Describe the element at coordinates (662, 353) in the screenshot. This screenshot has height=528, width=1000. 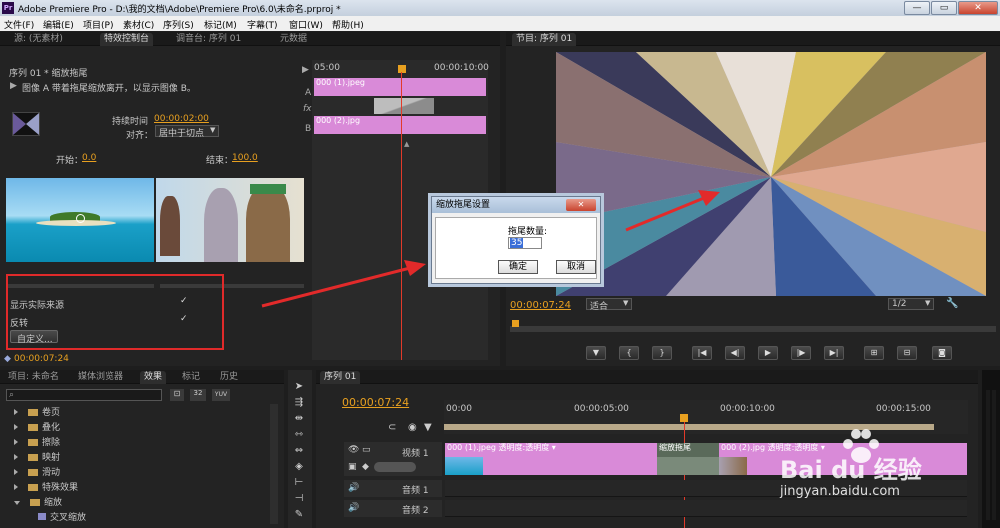
I see `mark-out-button: }` at that location.